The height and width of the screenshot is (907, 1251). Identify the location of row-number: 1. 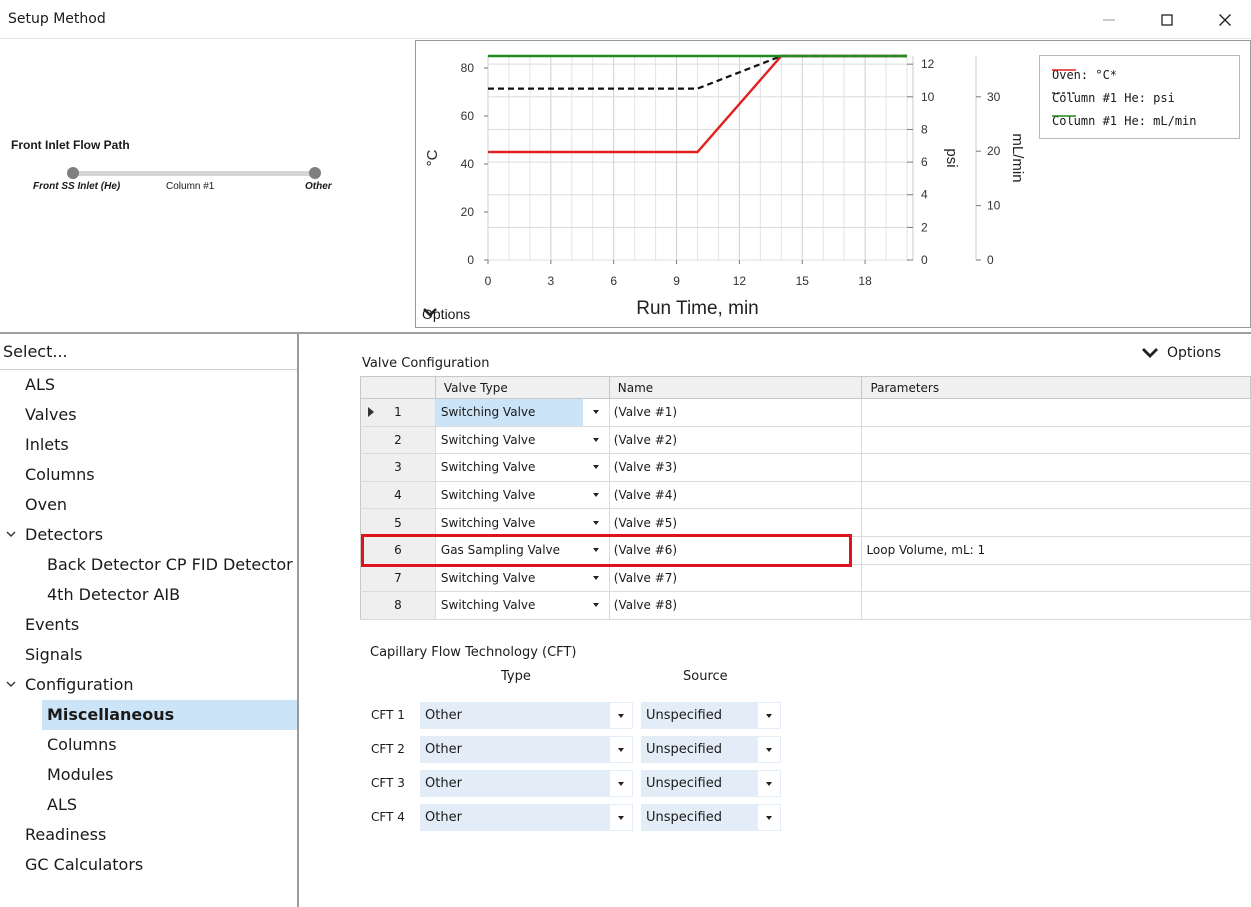
(398, 412).